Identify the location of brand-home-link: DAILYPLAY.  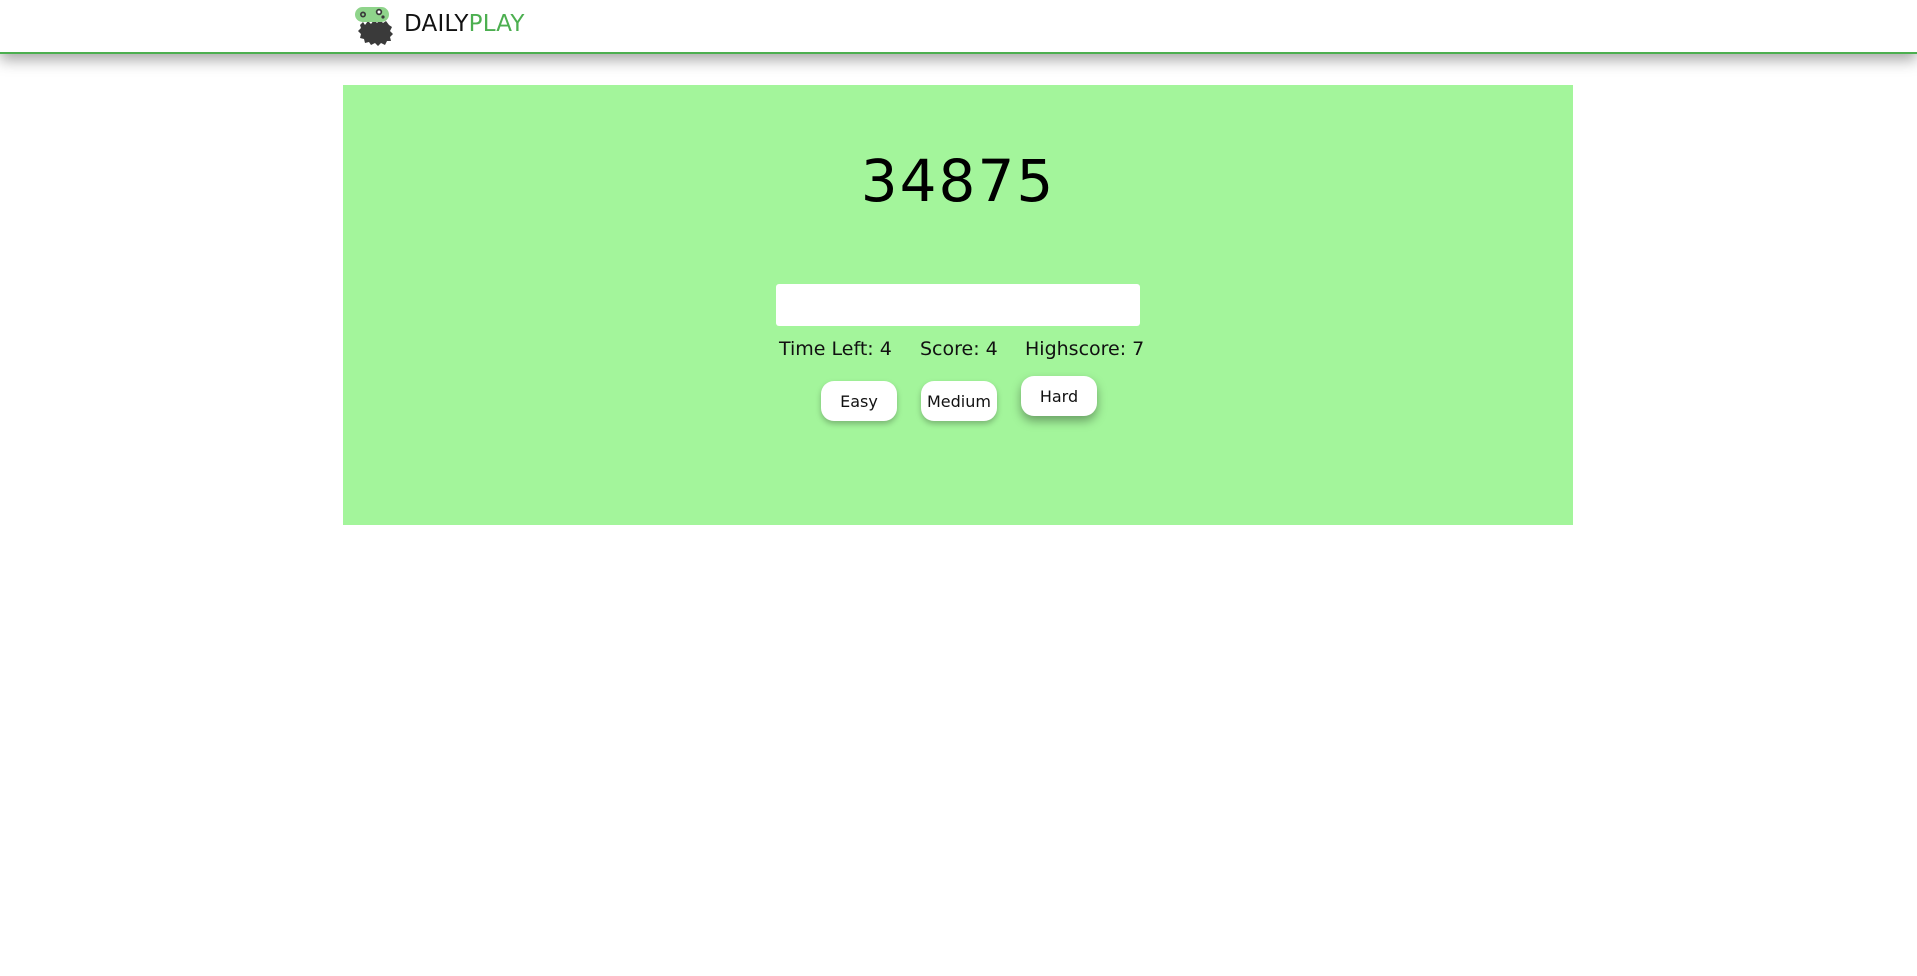
(438, 24).